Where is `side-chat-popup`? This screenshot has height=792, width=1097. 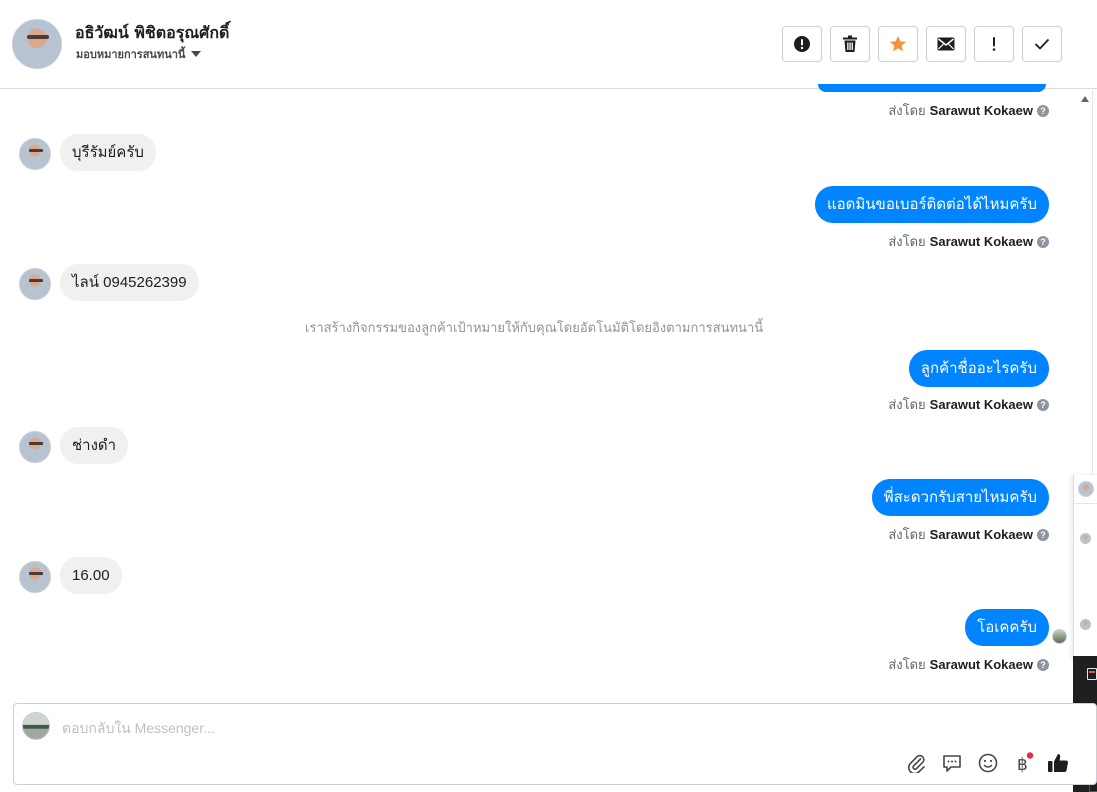 side-chat-popup is located at coordinates (1085, 567).